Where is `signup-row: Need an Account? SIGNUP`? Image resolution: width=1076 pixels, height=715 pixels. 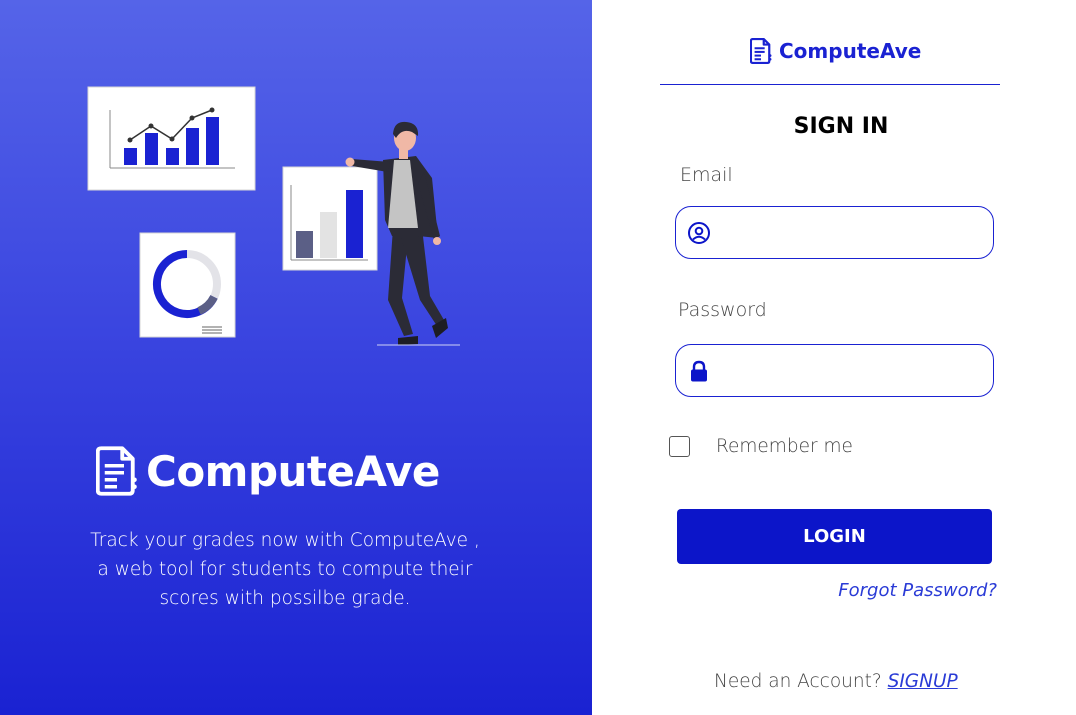
signup-row: Need an Account? SIGNUP is located at coordinates (836, 681).